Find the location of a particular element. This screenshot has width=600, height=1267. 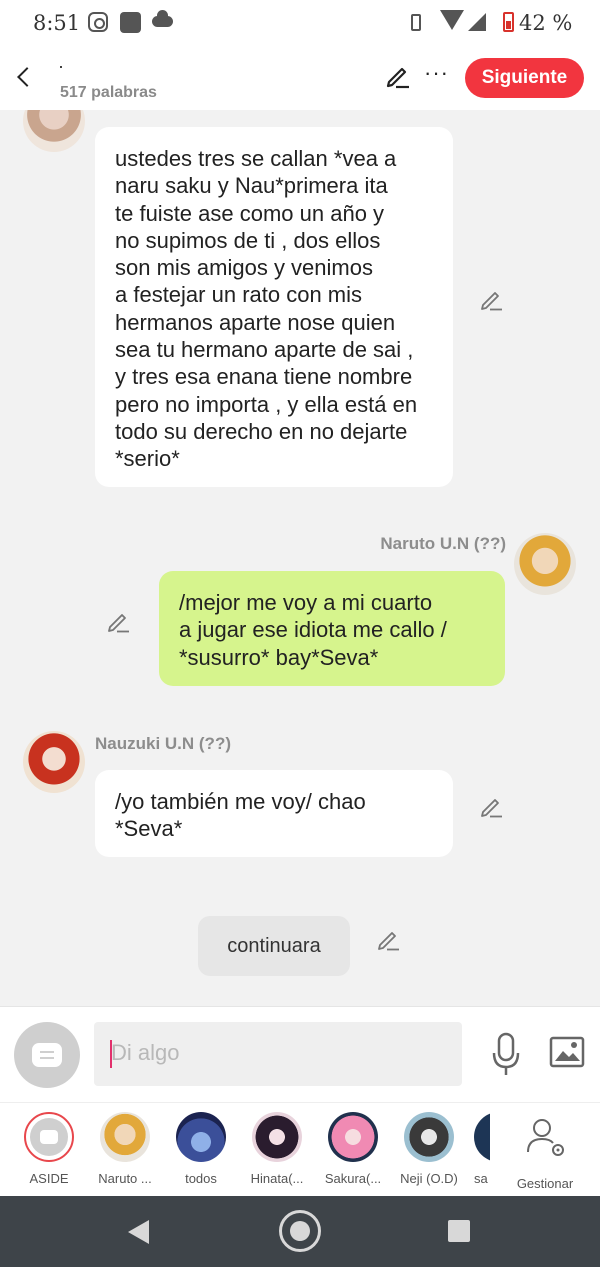

channel-label: todos is located at coordinates (201, 1178).